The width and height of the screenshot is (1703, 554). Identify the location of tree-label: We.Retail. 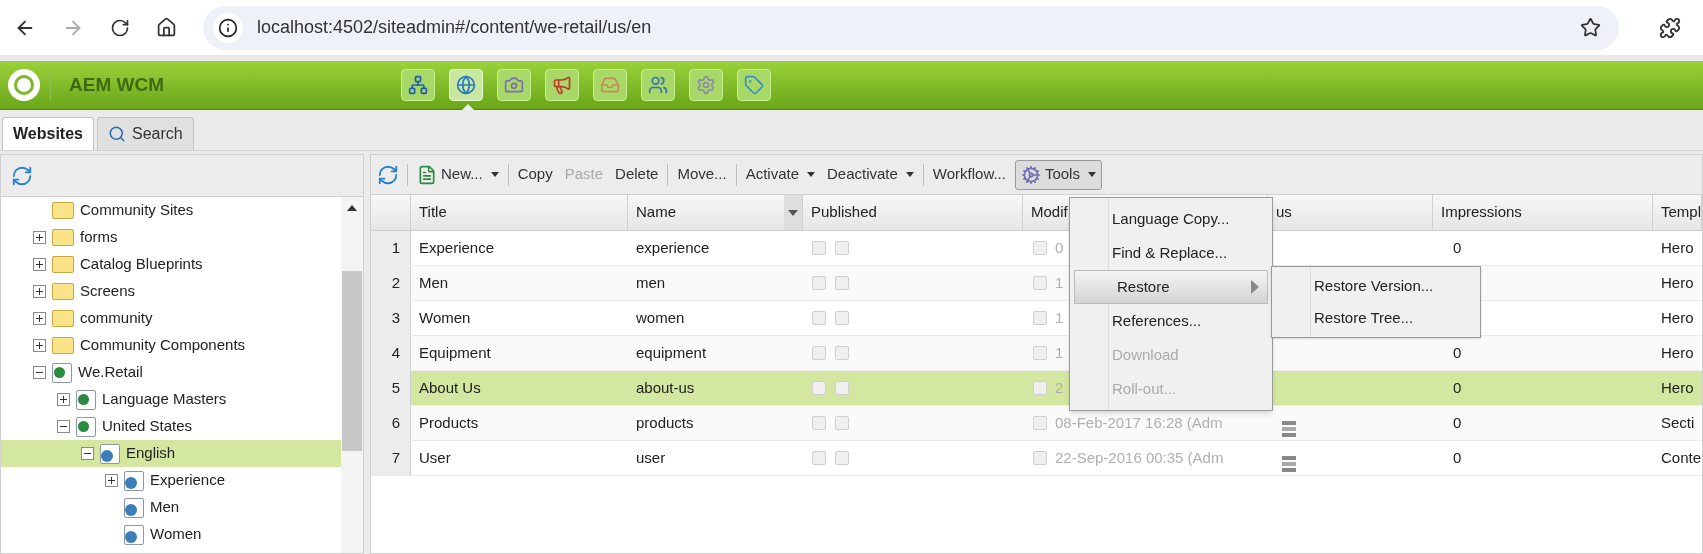
(110, 372).